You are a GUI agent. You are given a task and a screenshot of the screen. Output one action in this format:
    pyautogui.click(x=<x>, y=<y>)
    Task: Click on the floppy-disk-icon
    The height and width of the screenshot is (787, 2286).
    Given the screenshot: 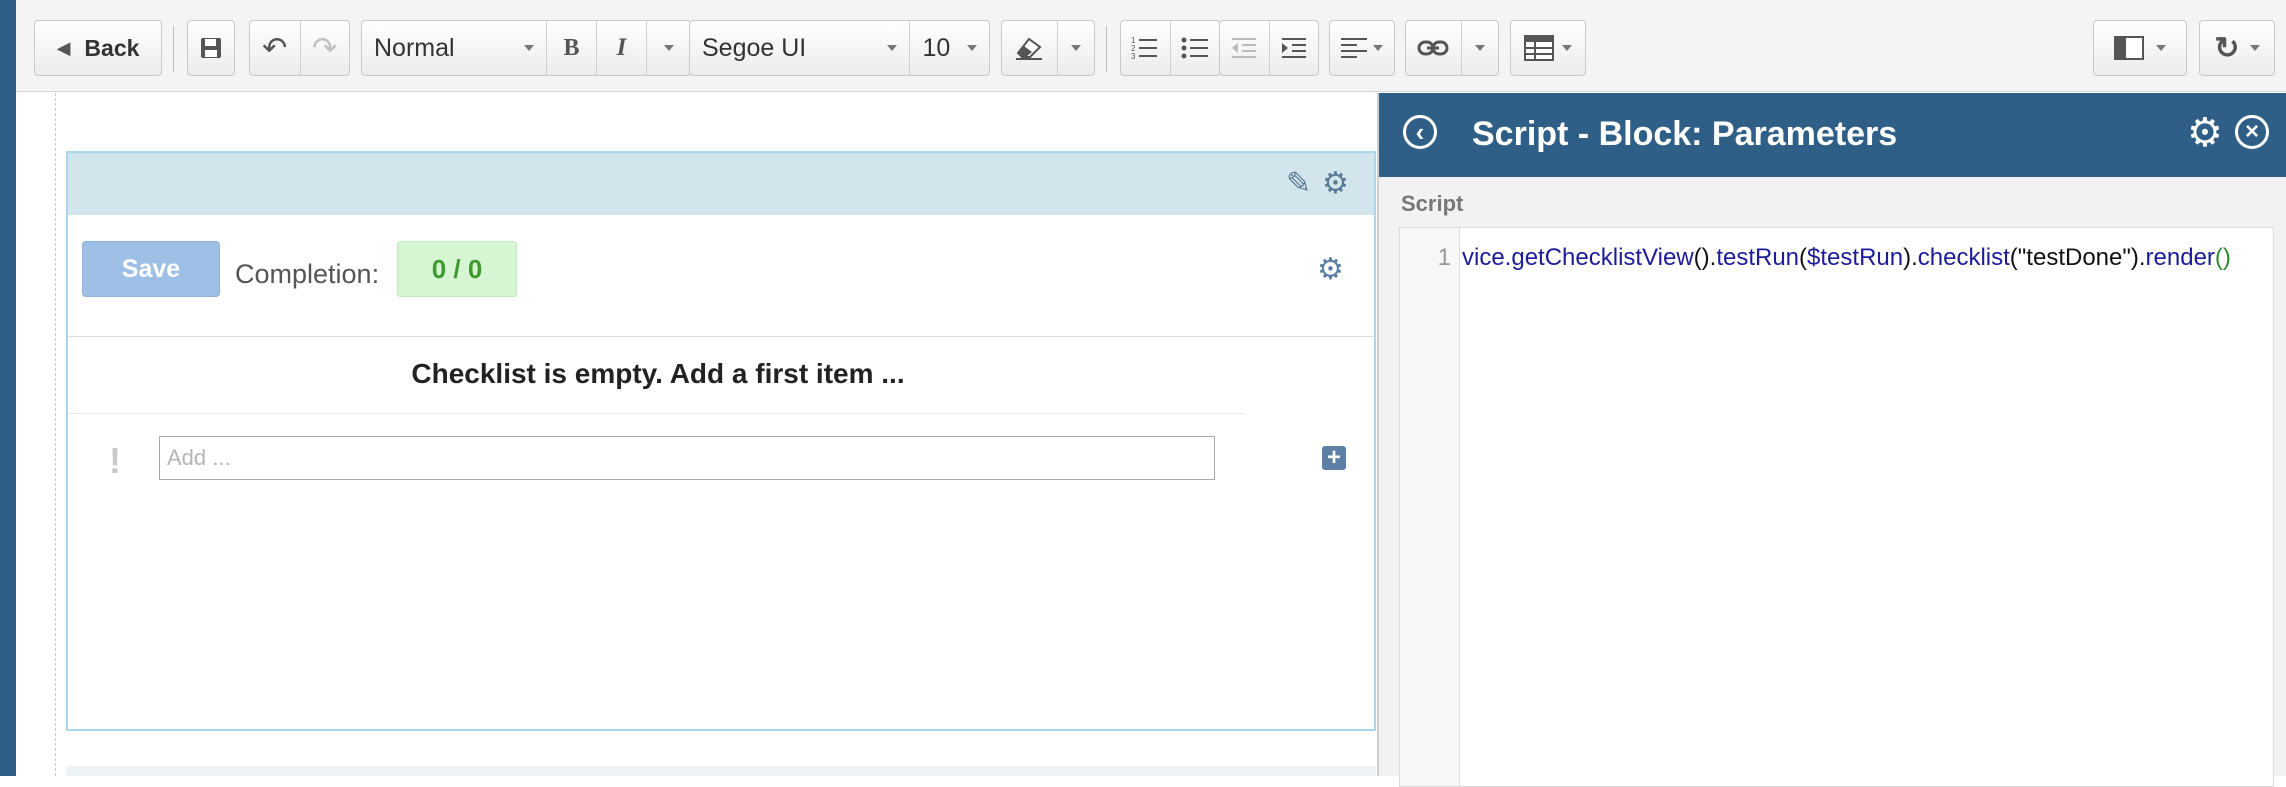 What is the action you would take?
    pyautogui.click(x=211, y=48)
    